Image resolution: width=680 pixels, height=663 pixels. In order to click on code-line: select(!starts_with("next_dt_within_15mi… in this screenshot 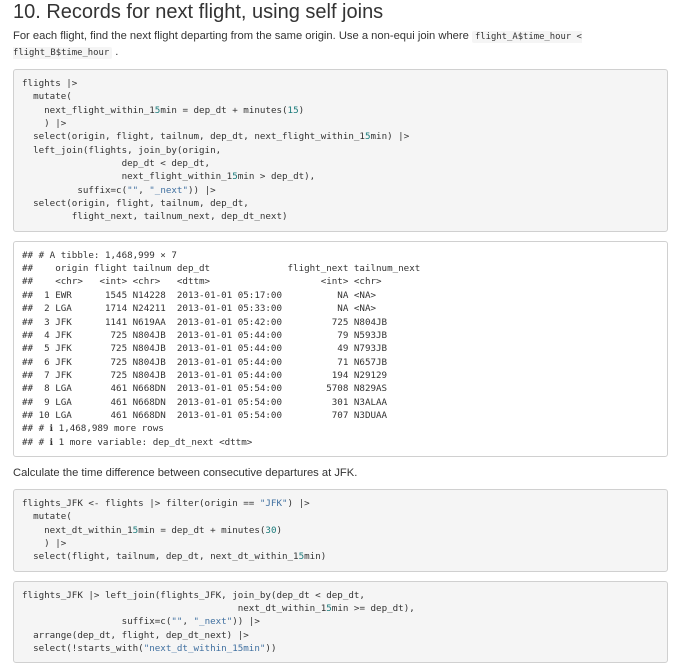, I will do `click(149, 649)`.